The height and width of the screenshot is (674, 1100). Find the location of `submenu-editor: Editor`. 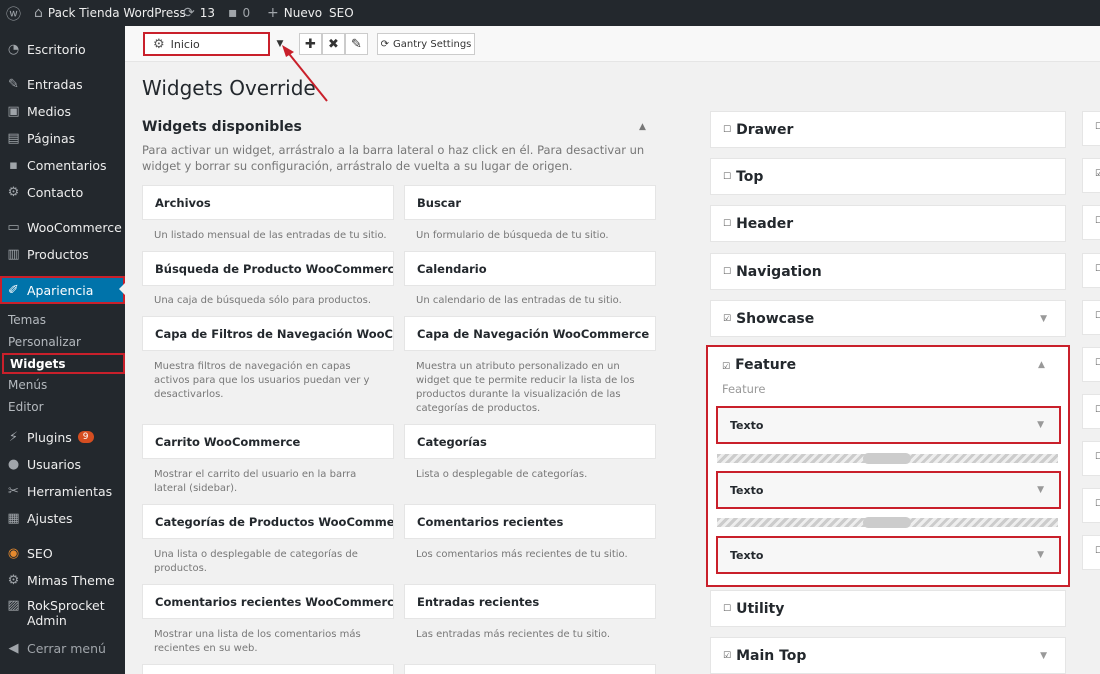

submenu-editor: Editor is located at coordinates (62, 406).